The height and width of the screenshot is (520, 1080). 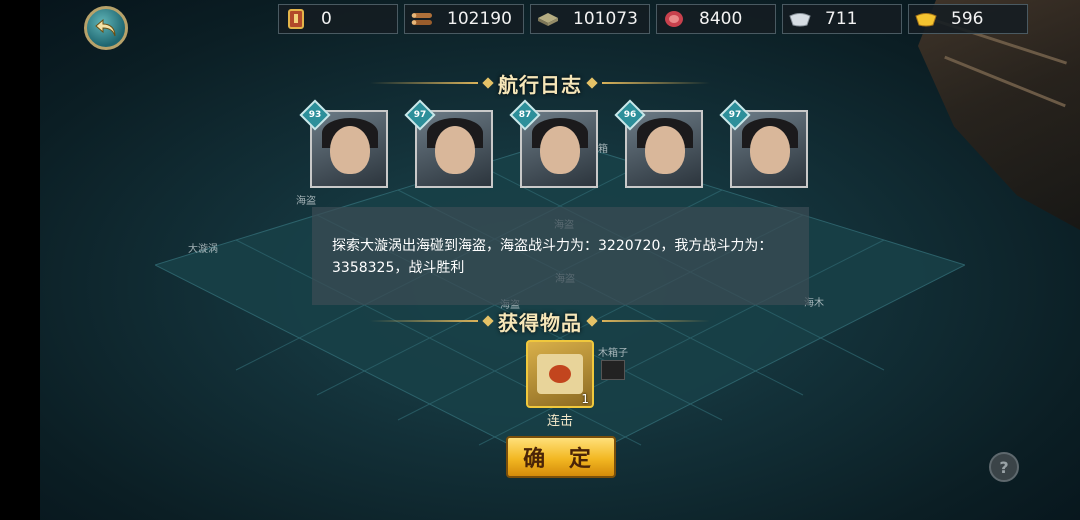 I want to click on reward-item: 1, so click(x=560, y=374).